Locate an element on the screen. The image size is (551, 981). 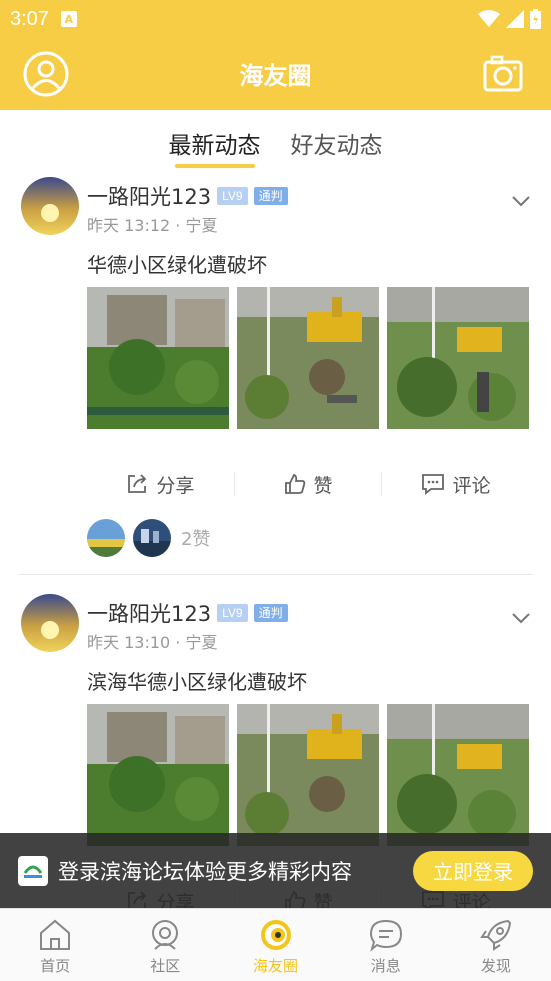
app-header: 海友圈 is located at coordinates (275, 74).